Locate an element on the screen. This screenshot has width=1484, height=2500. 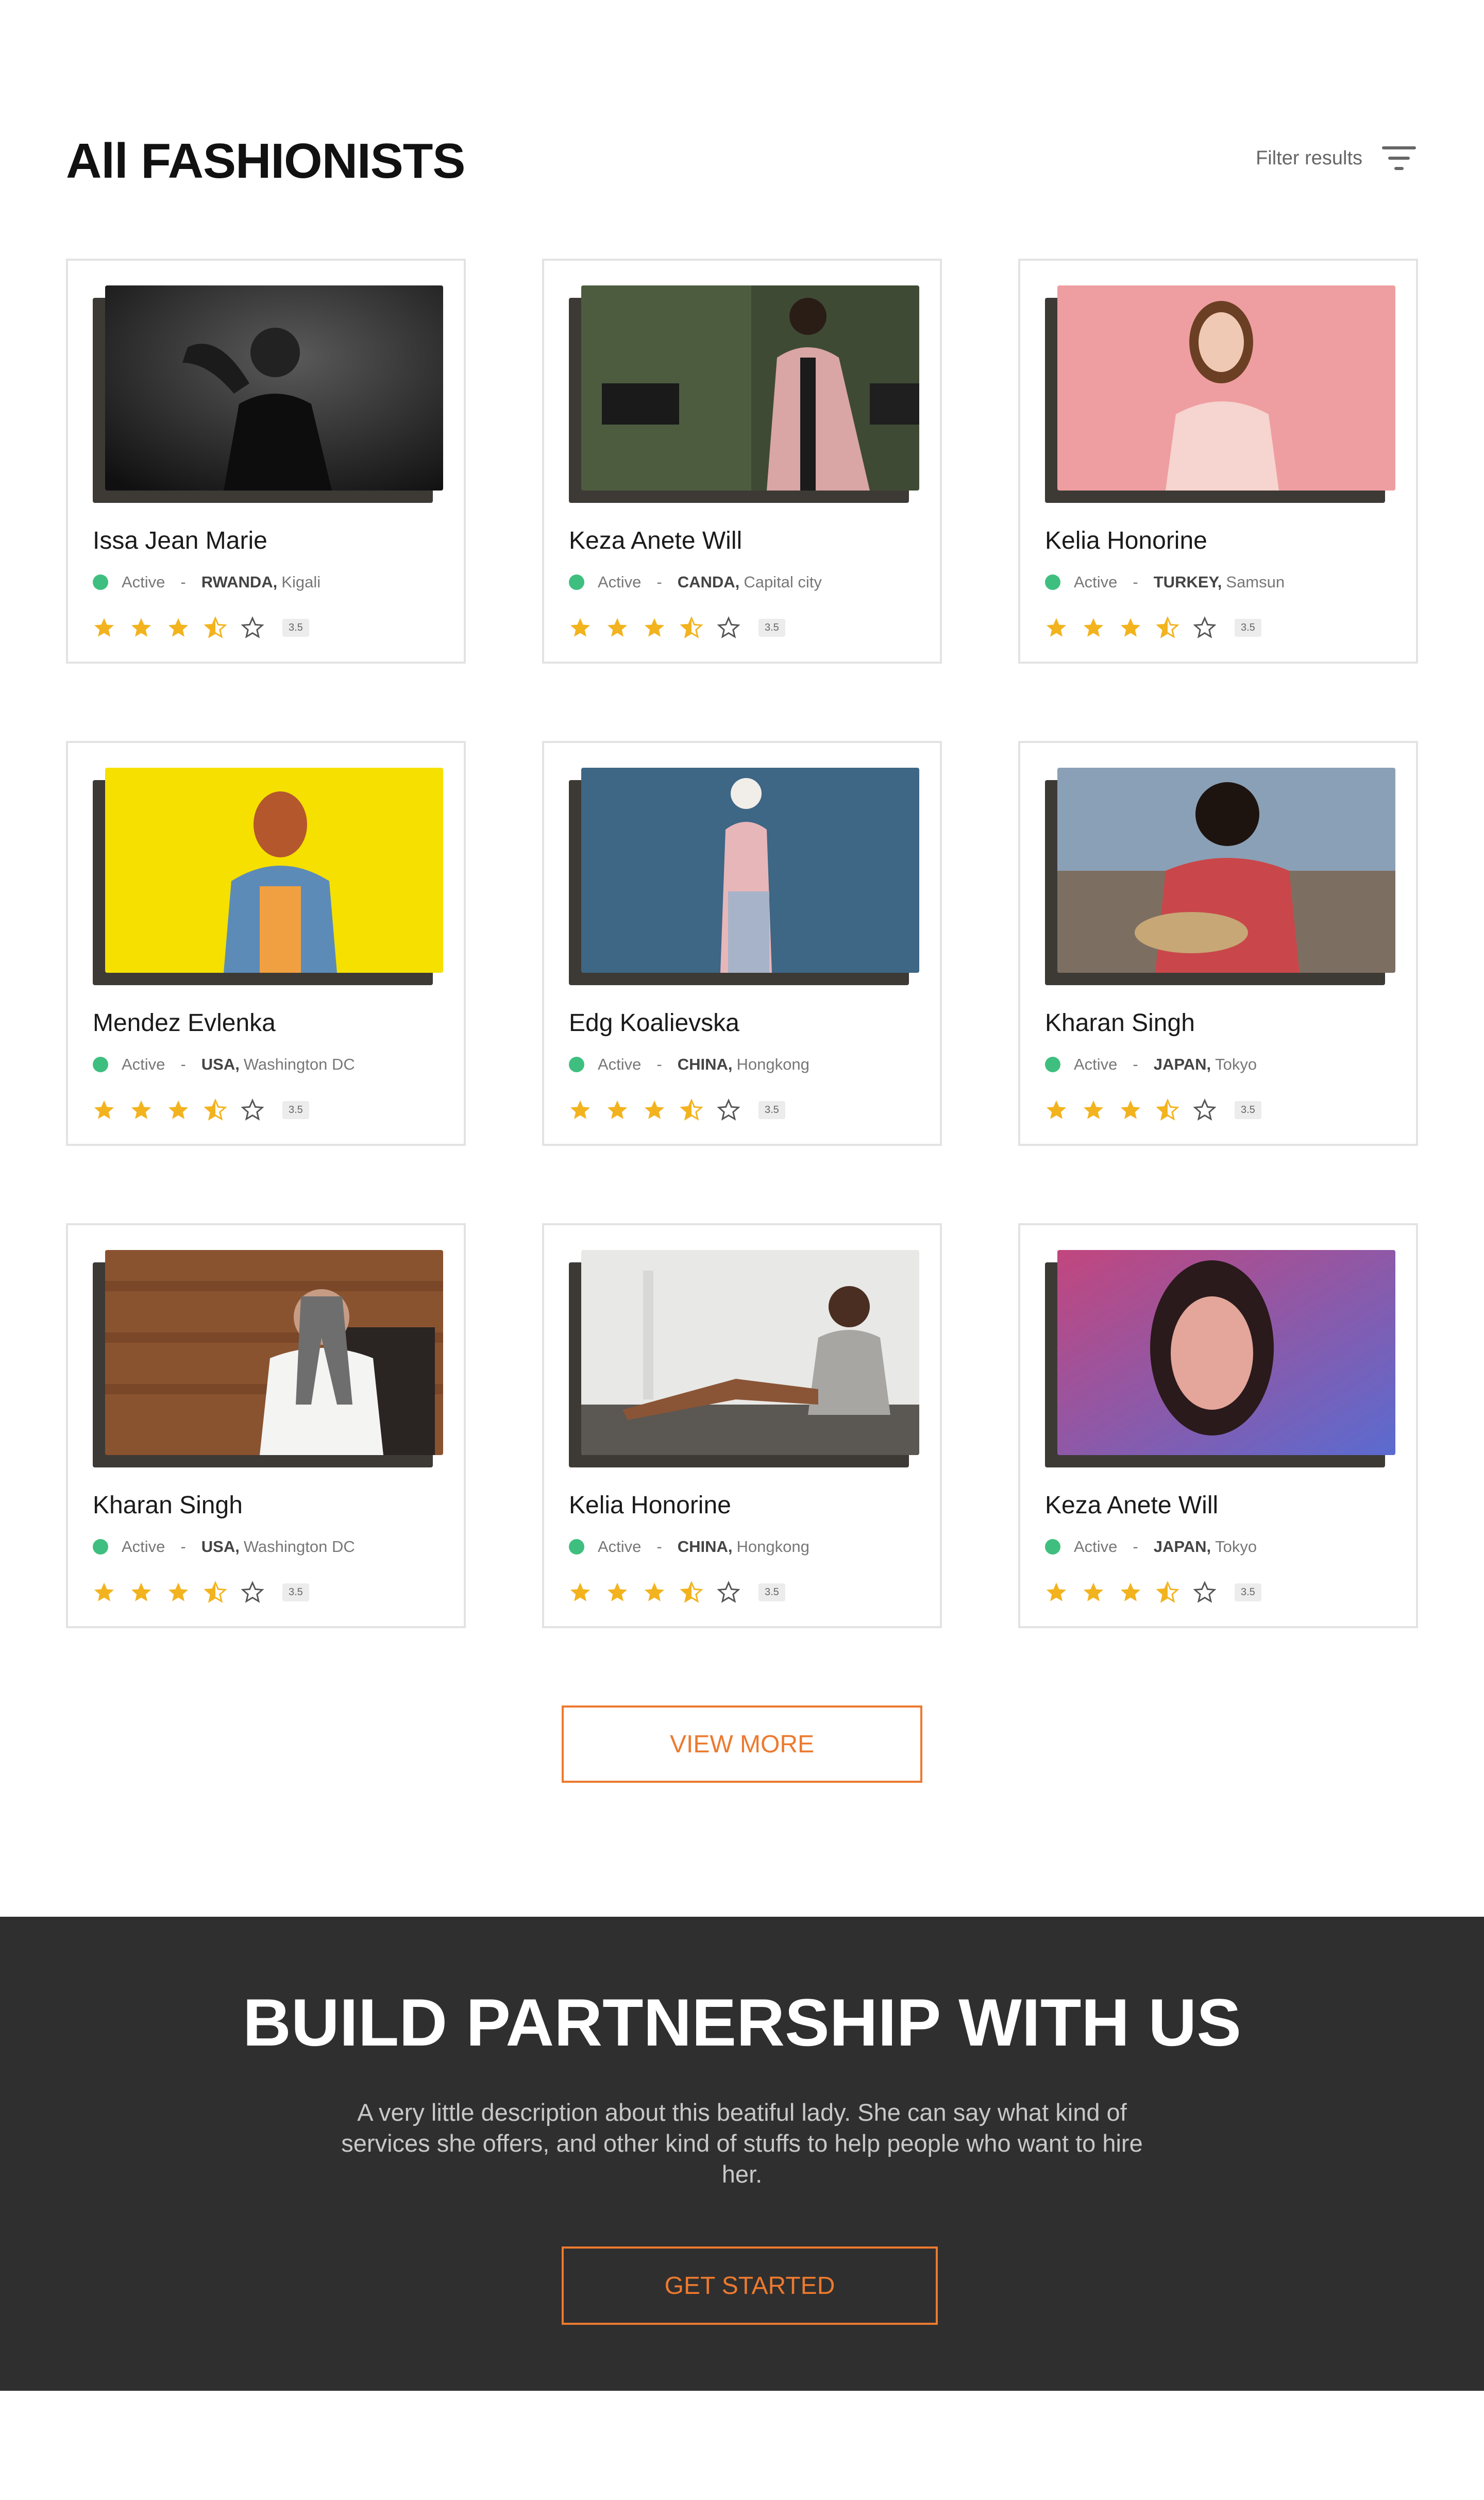
city: Washington DC is located at coordinates (299, 1547).